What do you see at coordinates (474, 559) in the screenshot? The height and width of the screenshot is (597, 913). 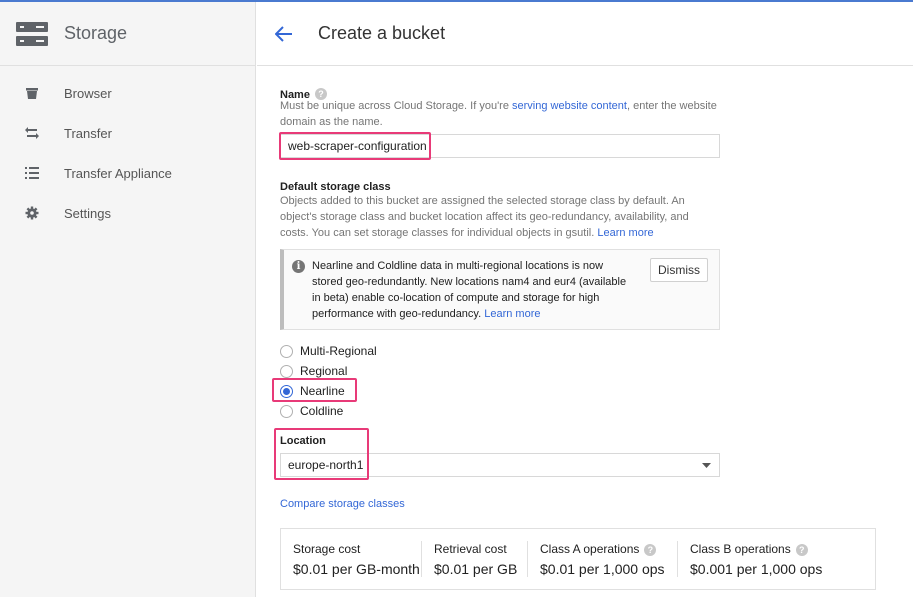 I see `cost-cell-retrieval: Retrieval cost $0.01 per GB` at bounding box center [474, 559].